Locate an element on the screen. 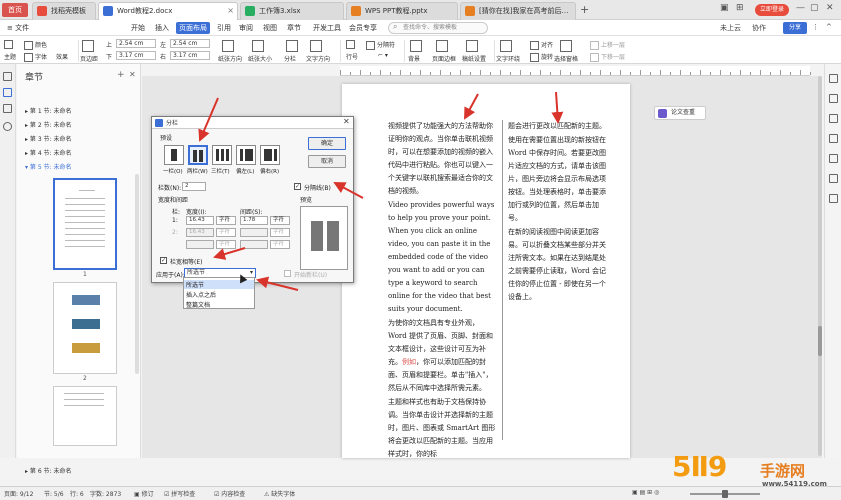  background-button is located at coordinates (417, 46).